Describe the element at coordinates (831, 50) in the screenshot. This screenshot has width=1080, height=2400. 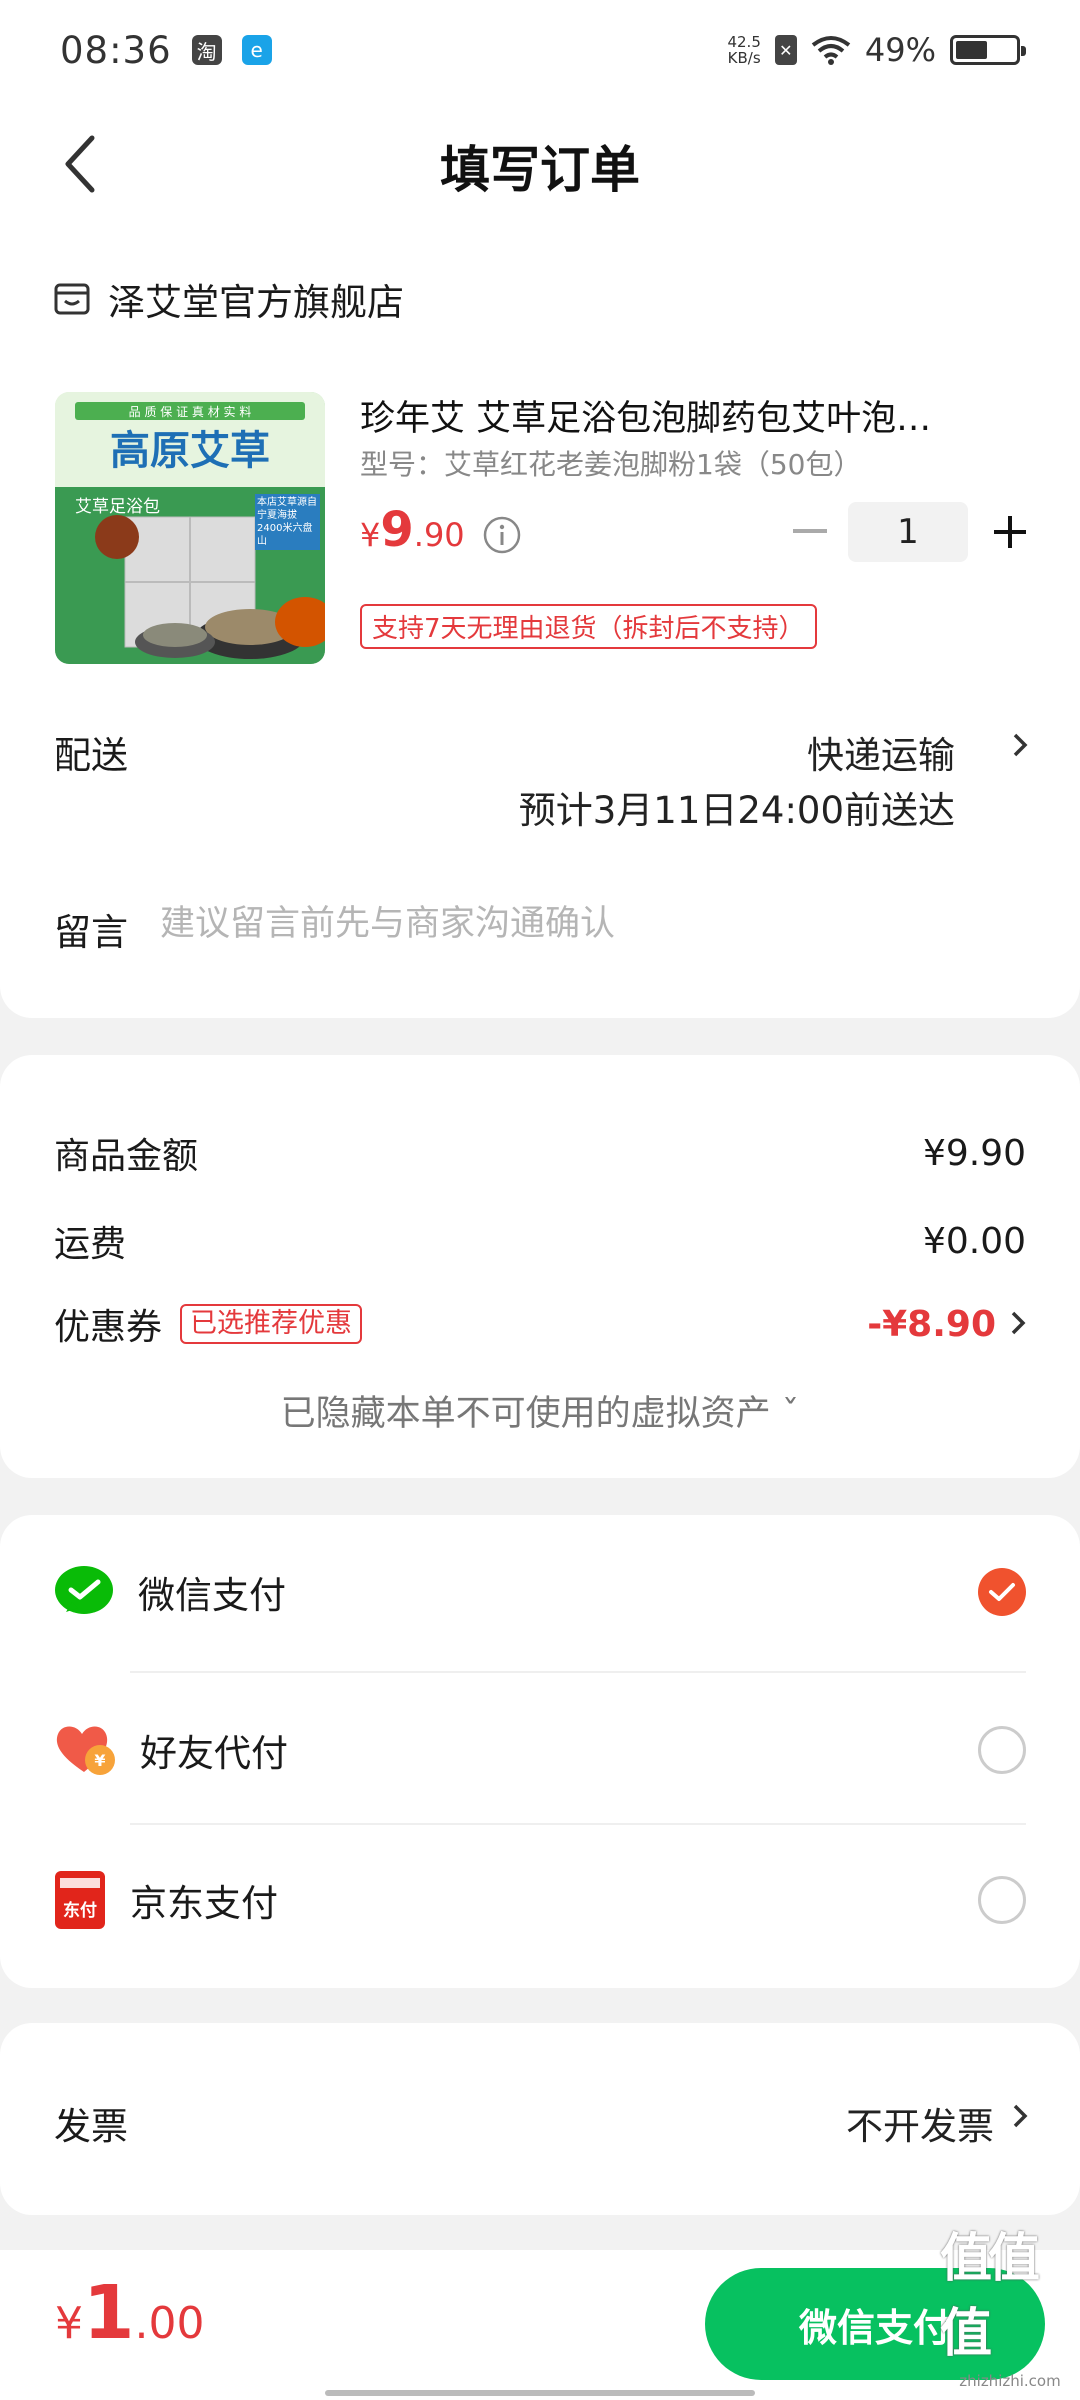
I see `wifi-icon` at that location.